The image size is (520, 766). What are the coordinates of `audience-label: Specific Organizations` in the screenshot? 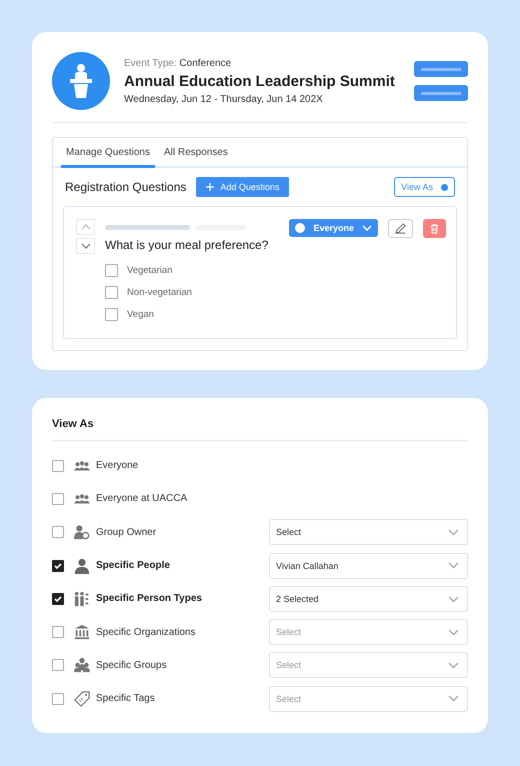 It's located at (146, 632).